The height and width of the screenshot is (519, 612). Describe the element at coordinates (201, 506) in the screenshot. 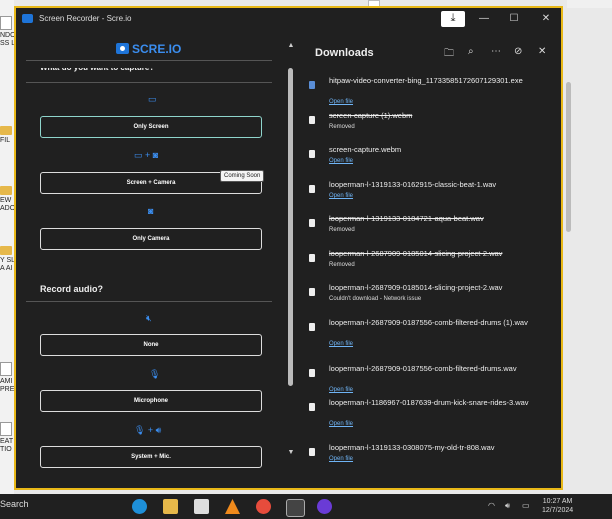

I see `notepad-icon` at that location.